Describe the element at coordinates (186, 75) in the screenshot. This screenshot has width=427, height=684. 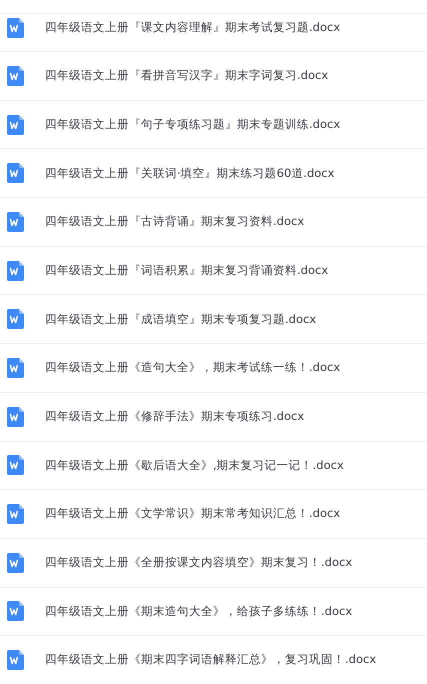
I see `file-name: 四年级语文上册『看拼音写汉字』期末字词复习.docx` at that location.